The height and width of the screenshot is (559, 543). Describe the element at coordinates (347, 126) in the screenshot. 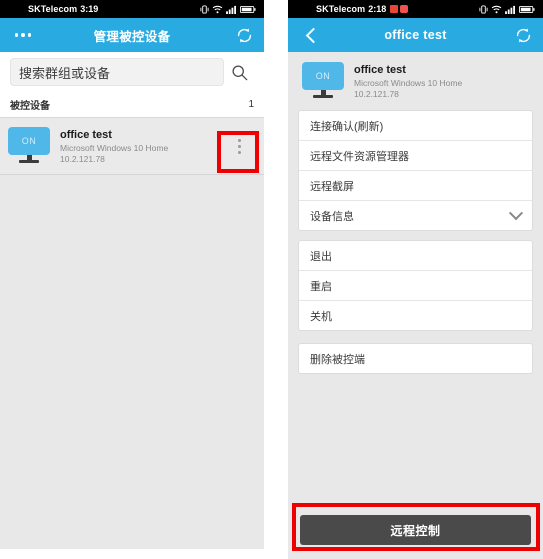

I see `menu-item-label: 连接确认(刷新)` at that location.